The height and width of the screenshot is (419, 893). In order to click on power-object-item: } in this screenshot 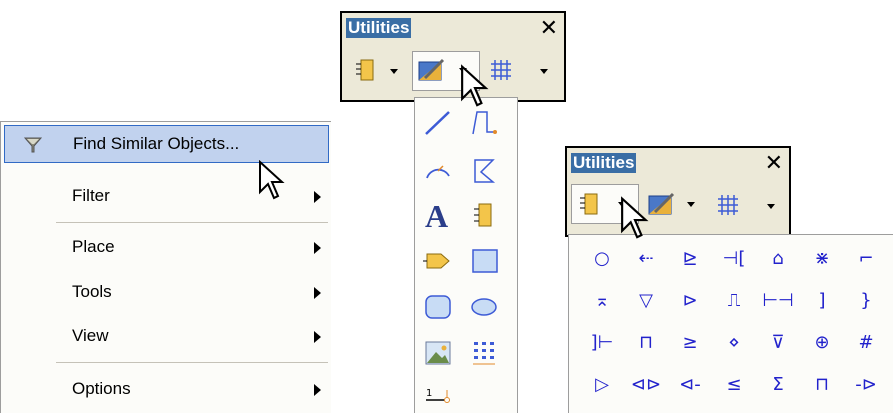, I will do `click(866, 301)`.